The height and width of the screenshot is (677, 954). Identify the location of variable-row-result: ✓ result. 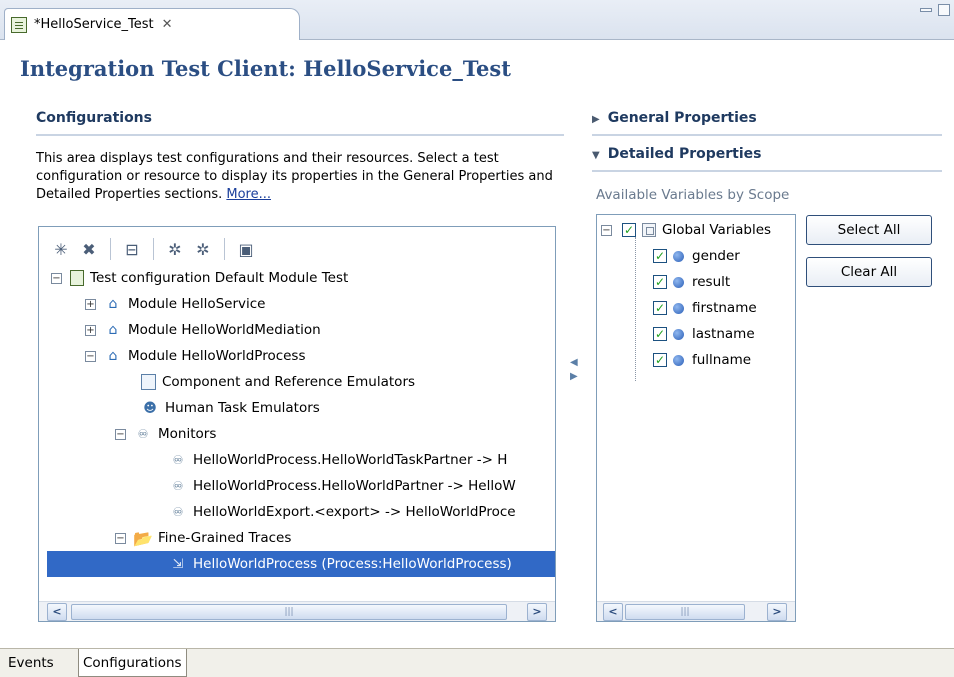
(691, 282).